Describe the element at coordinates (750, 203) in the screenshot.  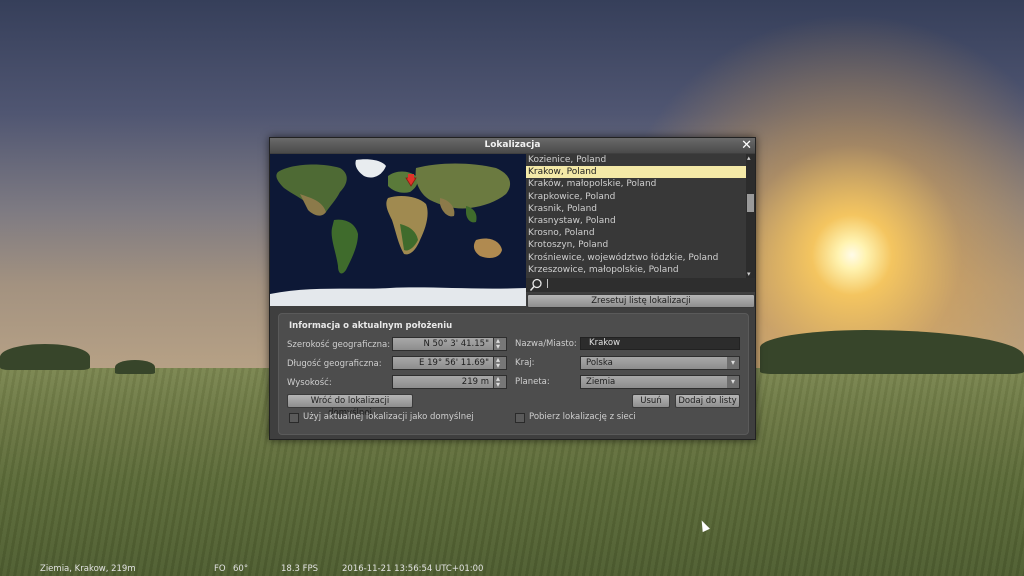
I see `scrollbar-thumb` at that location.